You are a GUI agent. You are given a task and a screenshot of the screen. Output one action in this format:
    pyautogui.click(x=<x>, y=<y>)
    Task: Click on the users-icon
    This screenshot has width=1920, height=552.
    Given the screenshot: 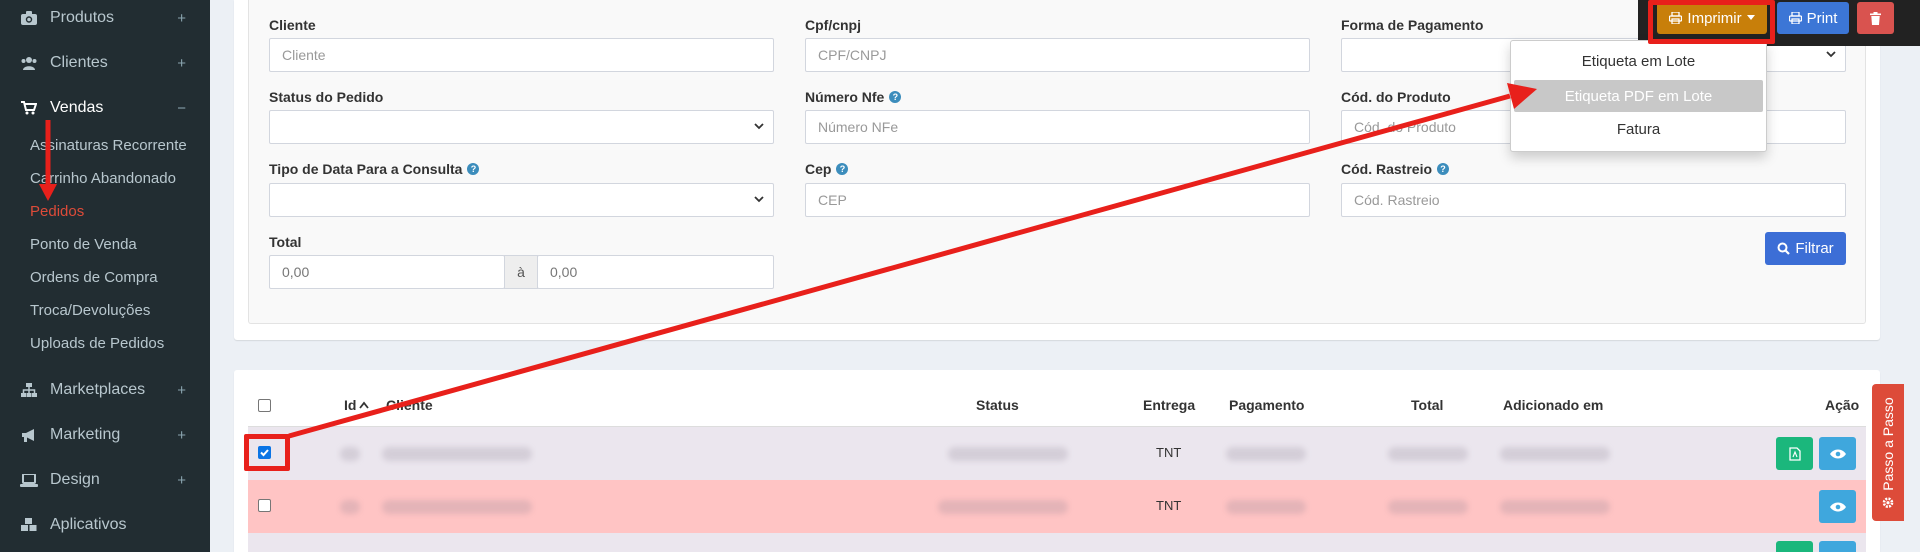 What is the action you would take?
    pyautogui.click(x=29, y=63)
    